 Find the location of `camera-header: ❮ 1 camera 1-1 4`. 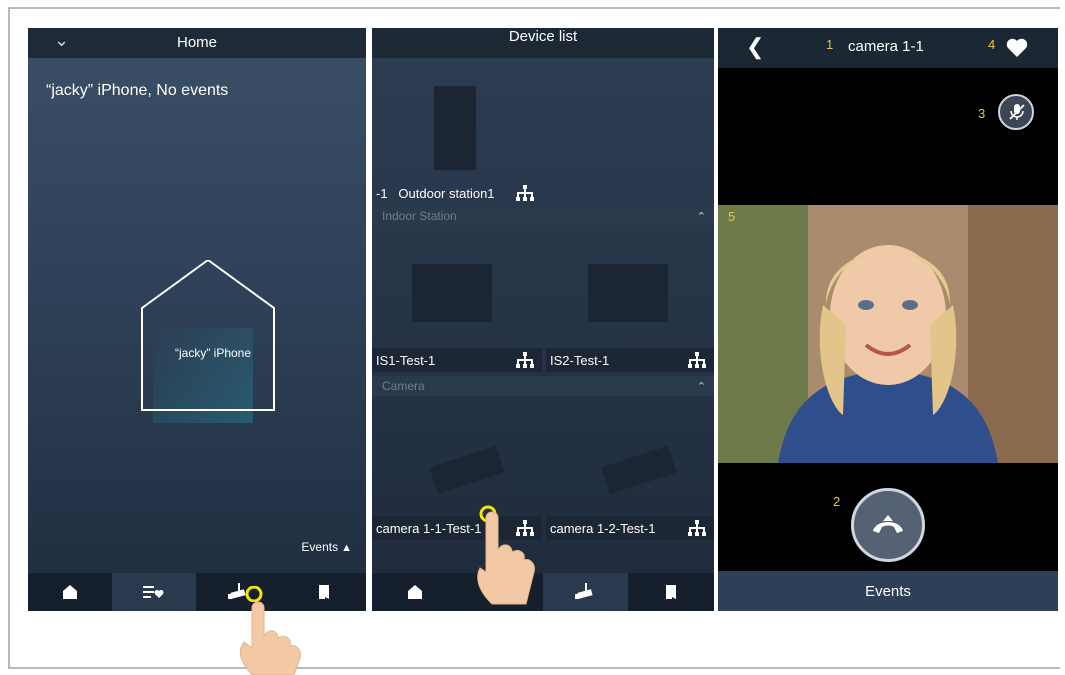

camera-header: ❮ 1 camera 1-1 4 is located at coordinates (888, 48).